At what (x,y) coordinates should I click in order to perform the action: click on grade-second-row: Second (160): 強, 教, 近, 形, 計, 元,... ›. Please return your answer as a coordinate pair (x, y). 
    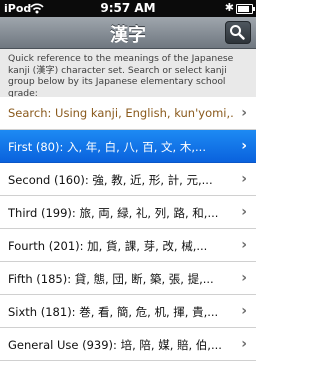
    Looking at the image, I should click on (128, 179).